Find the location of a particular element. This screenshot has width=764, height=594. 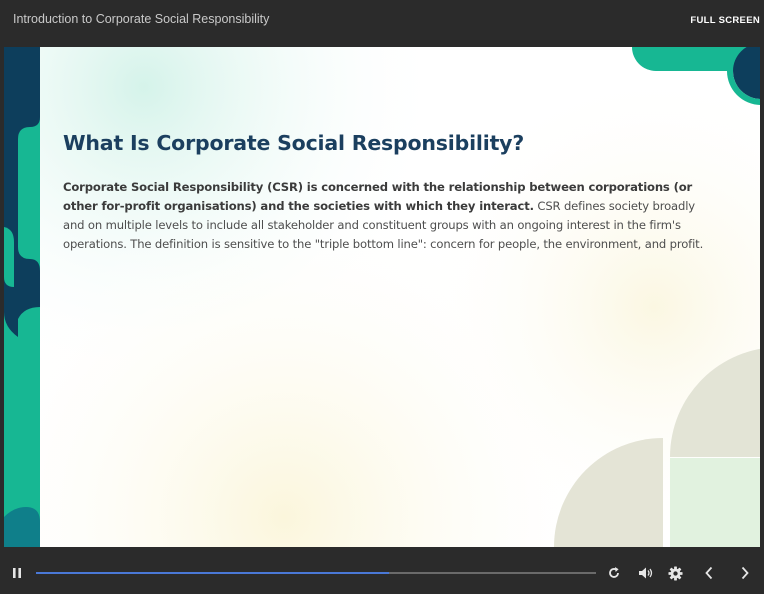

next-icon is located at coordinates (745, 573).